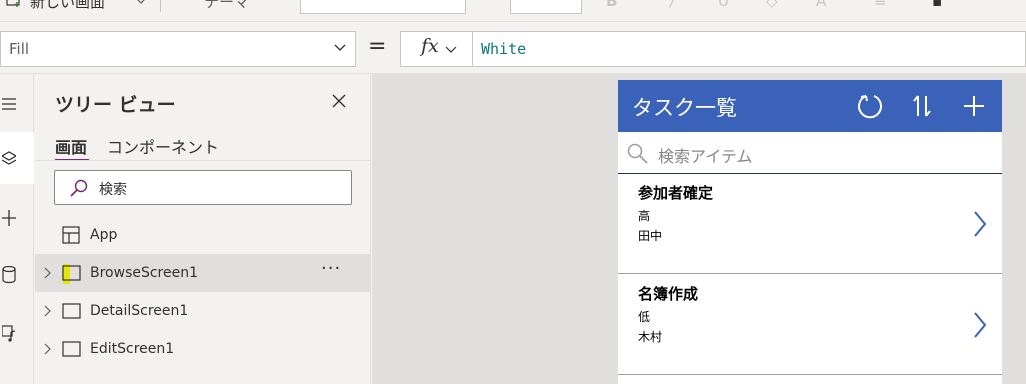  What do you see at coordinates (203, 187) in the screenshot?
I see `tree-search-input: 検索` at bounding box center [203, 187].